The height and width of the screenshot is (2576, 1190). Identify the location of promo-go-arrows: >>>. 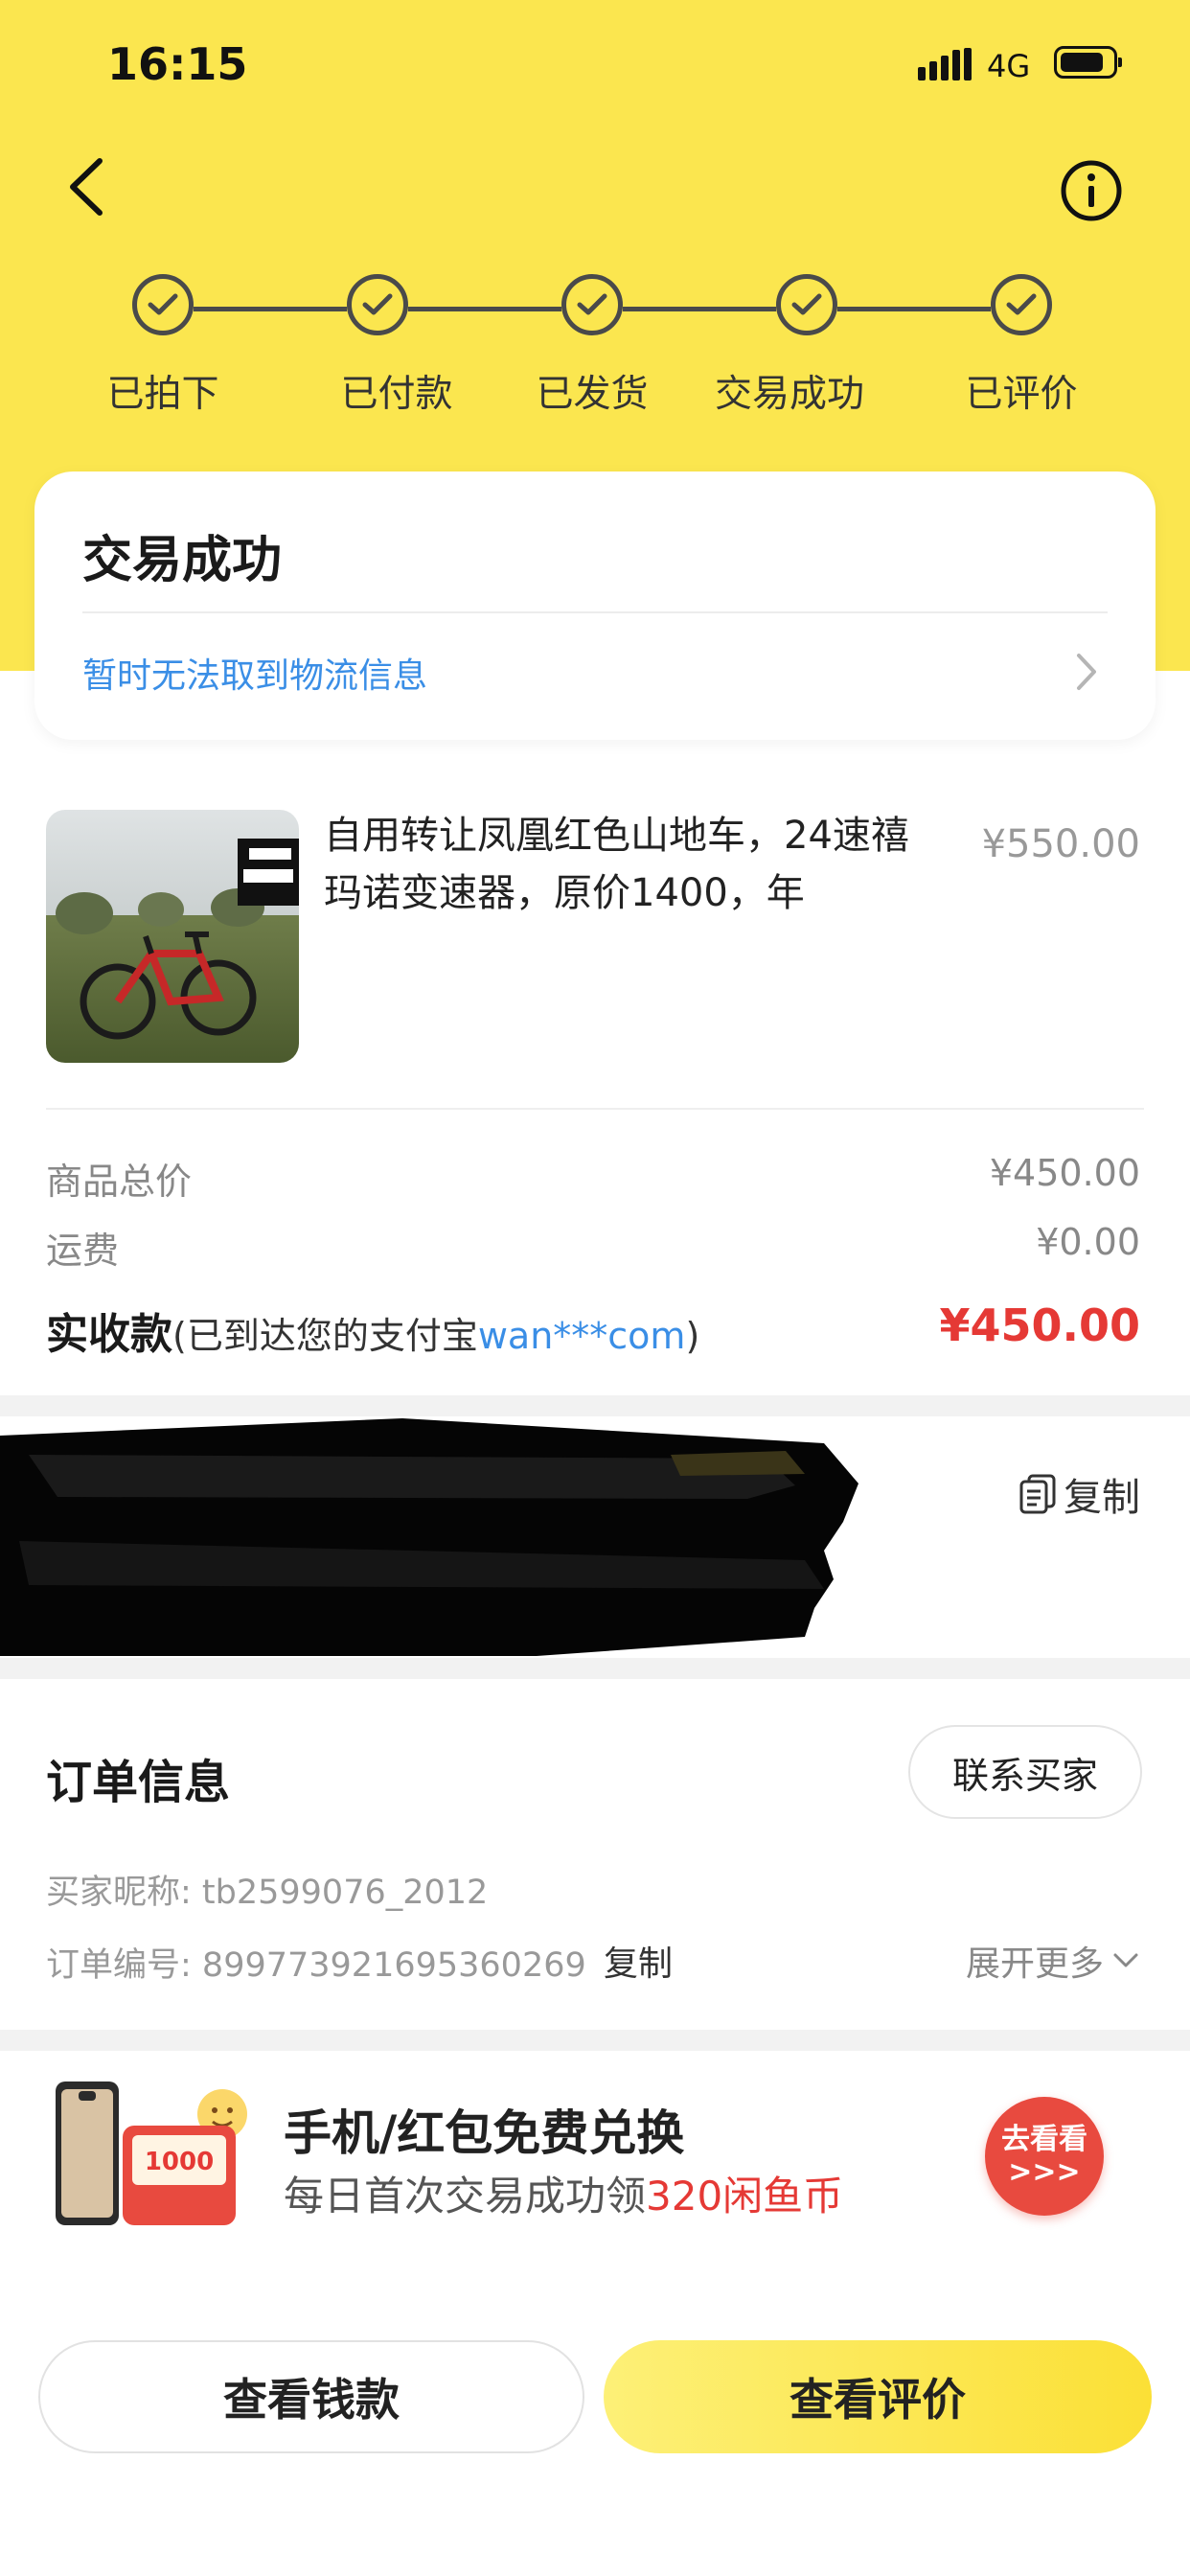
(1044, 2172).